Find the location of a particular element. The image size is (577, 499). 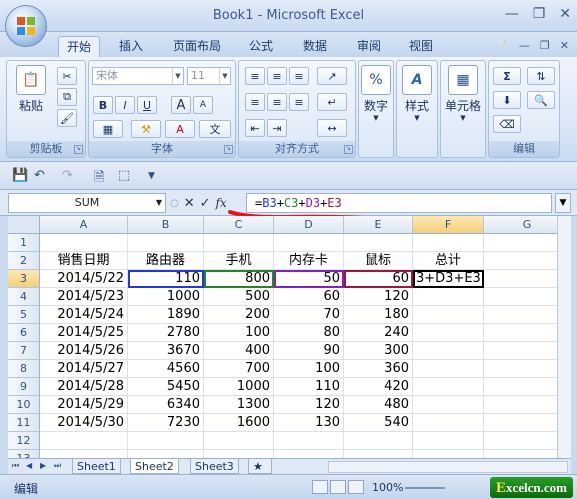

sort-filter-icon: ⇅ is located at coordinates (541, 76).